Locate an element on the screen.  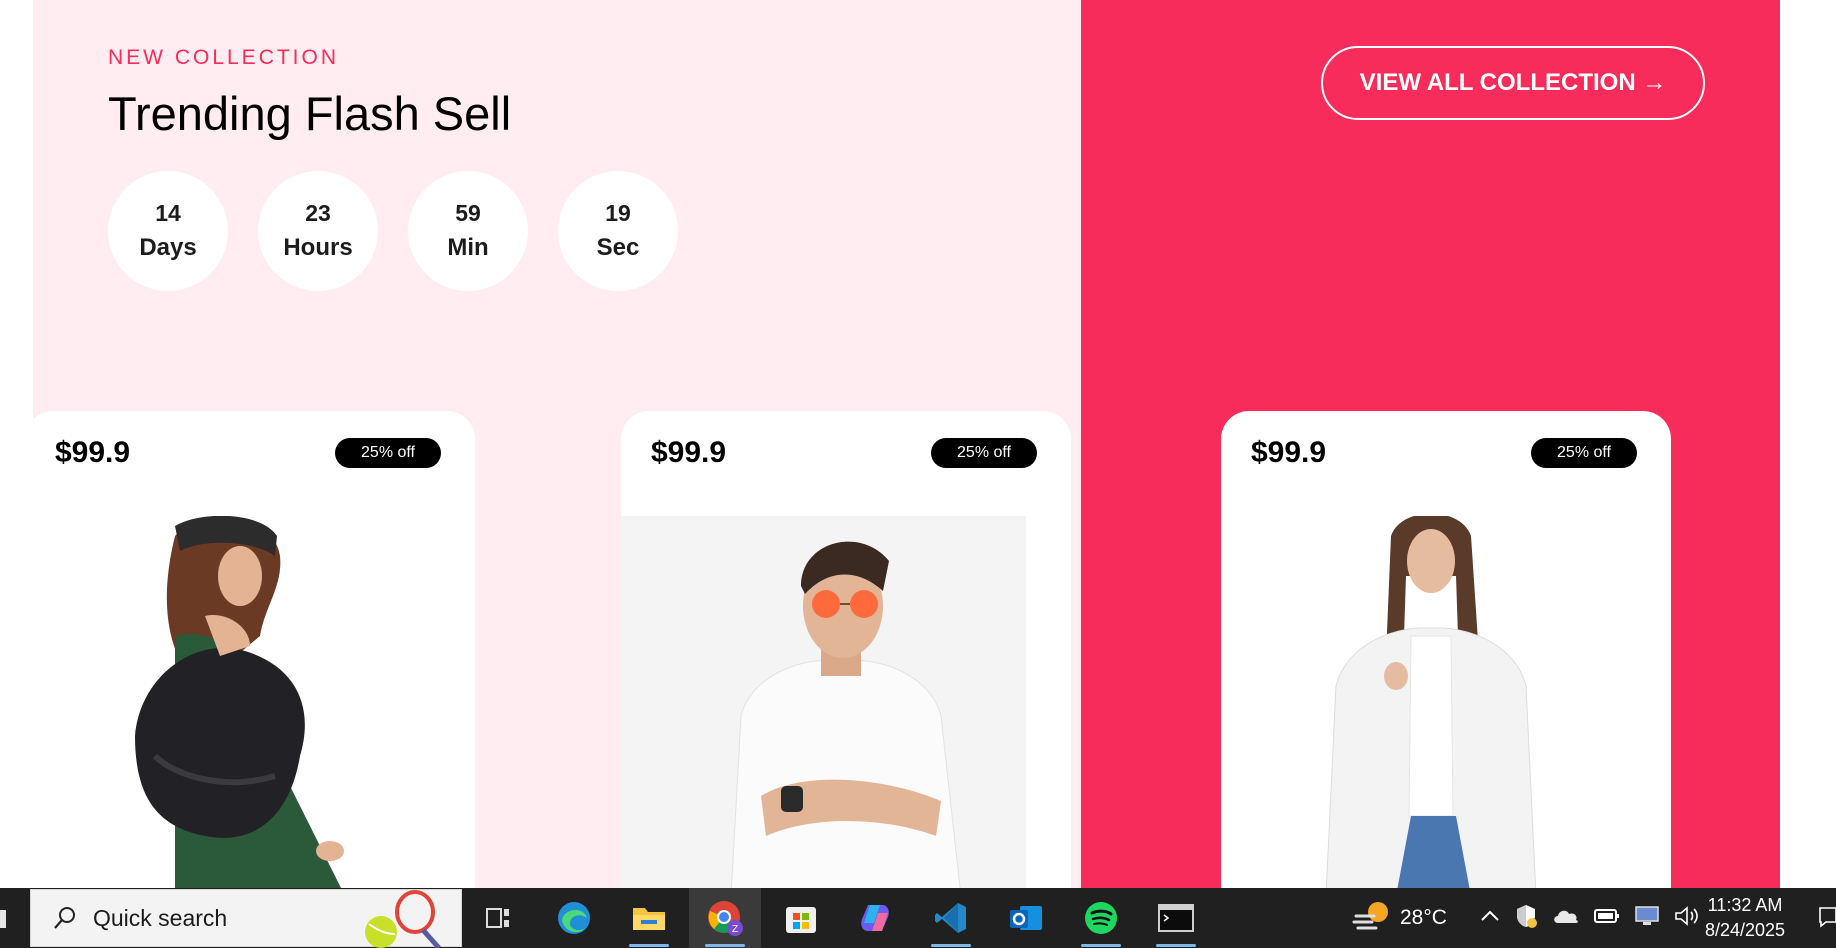
countdown-value: 23 is located at coordinates (318, 213).